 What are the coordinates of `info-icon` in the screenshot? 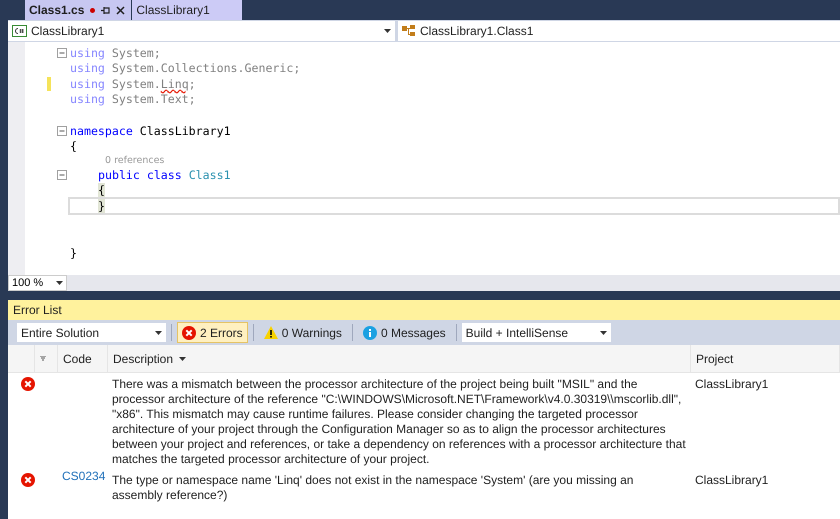 It's located at (369, 333).